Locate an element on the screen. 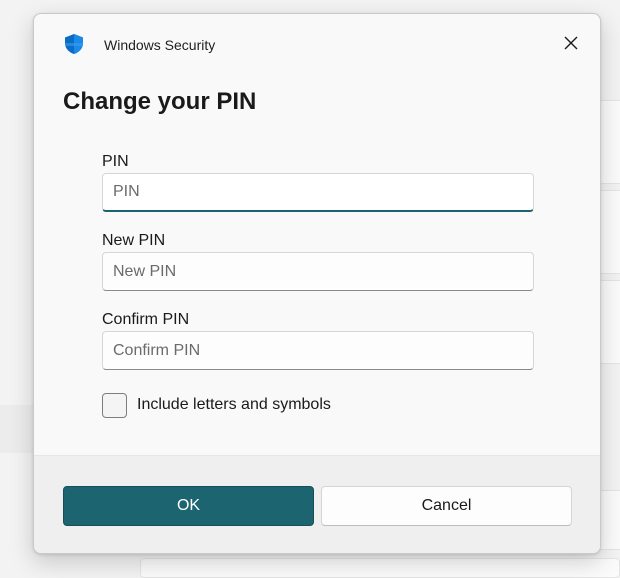  close-button is located at coordinates (571, 45).